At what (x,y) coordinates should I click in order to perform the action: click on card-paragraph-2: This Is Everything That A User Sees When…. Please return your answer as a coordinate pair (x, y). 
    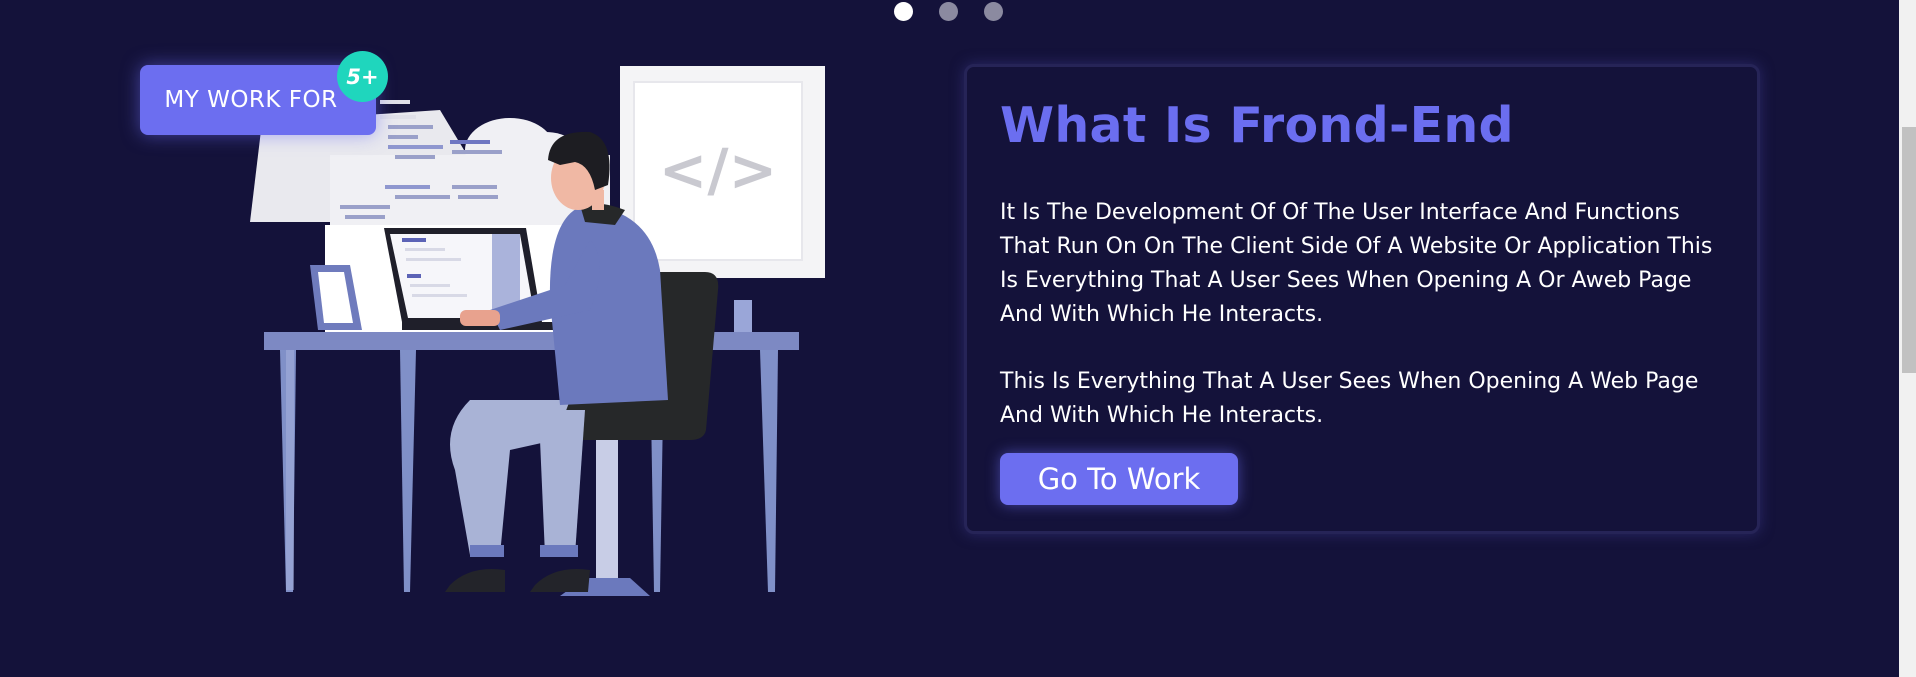
    Looking at the image, I should click on (1349, 398).